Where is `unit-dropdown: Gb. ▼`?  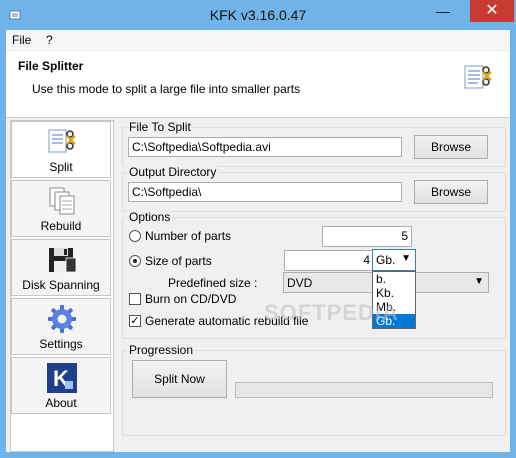
unit-dropdown: Gb. ▼ is located at coordinates (394, 260).